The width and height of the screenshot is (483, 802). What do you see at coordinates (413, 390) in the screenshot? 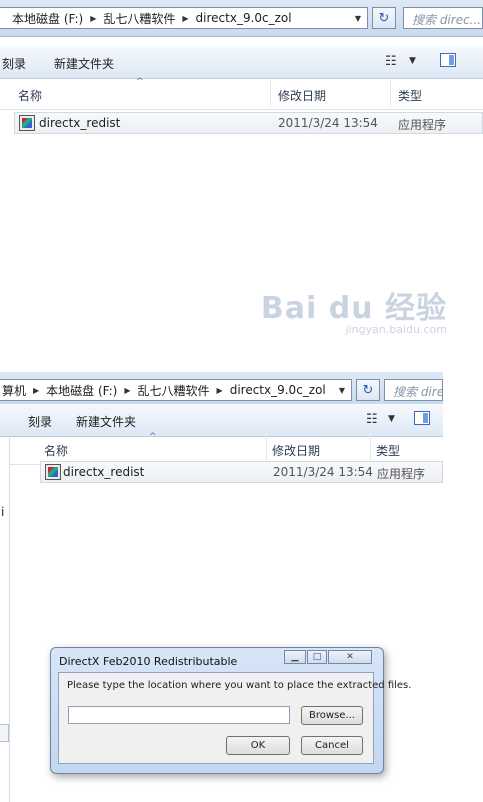
I see `search-input: 搜索 direc` at bounding box center [413, 390].